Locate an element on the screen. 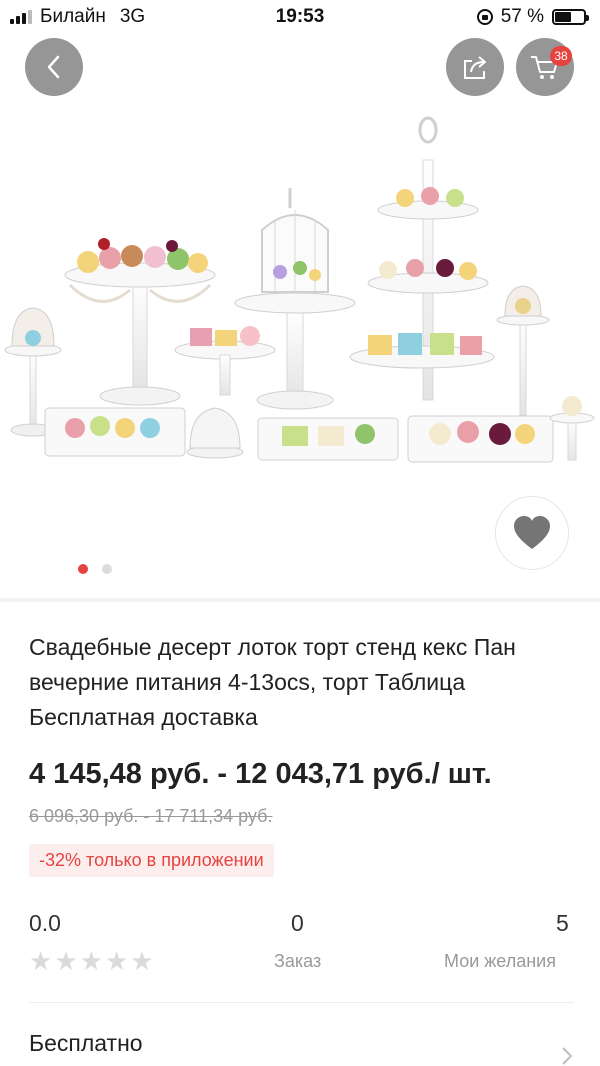  orders-count: 0 is located at coordinates (297, 923).